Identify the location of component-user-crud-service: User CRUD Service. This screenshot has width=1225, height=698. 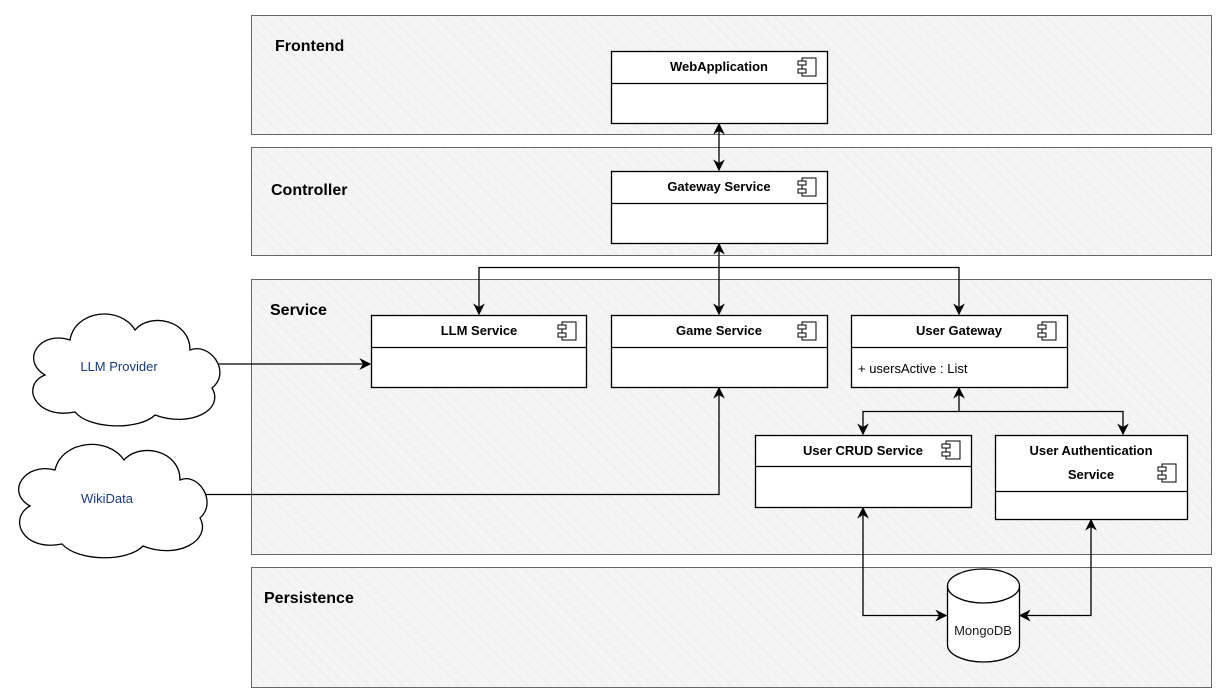
(863, 471).